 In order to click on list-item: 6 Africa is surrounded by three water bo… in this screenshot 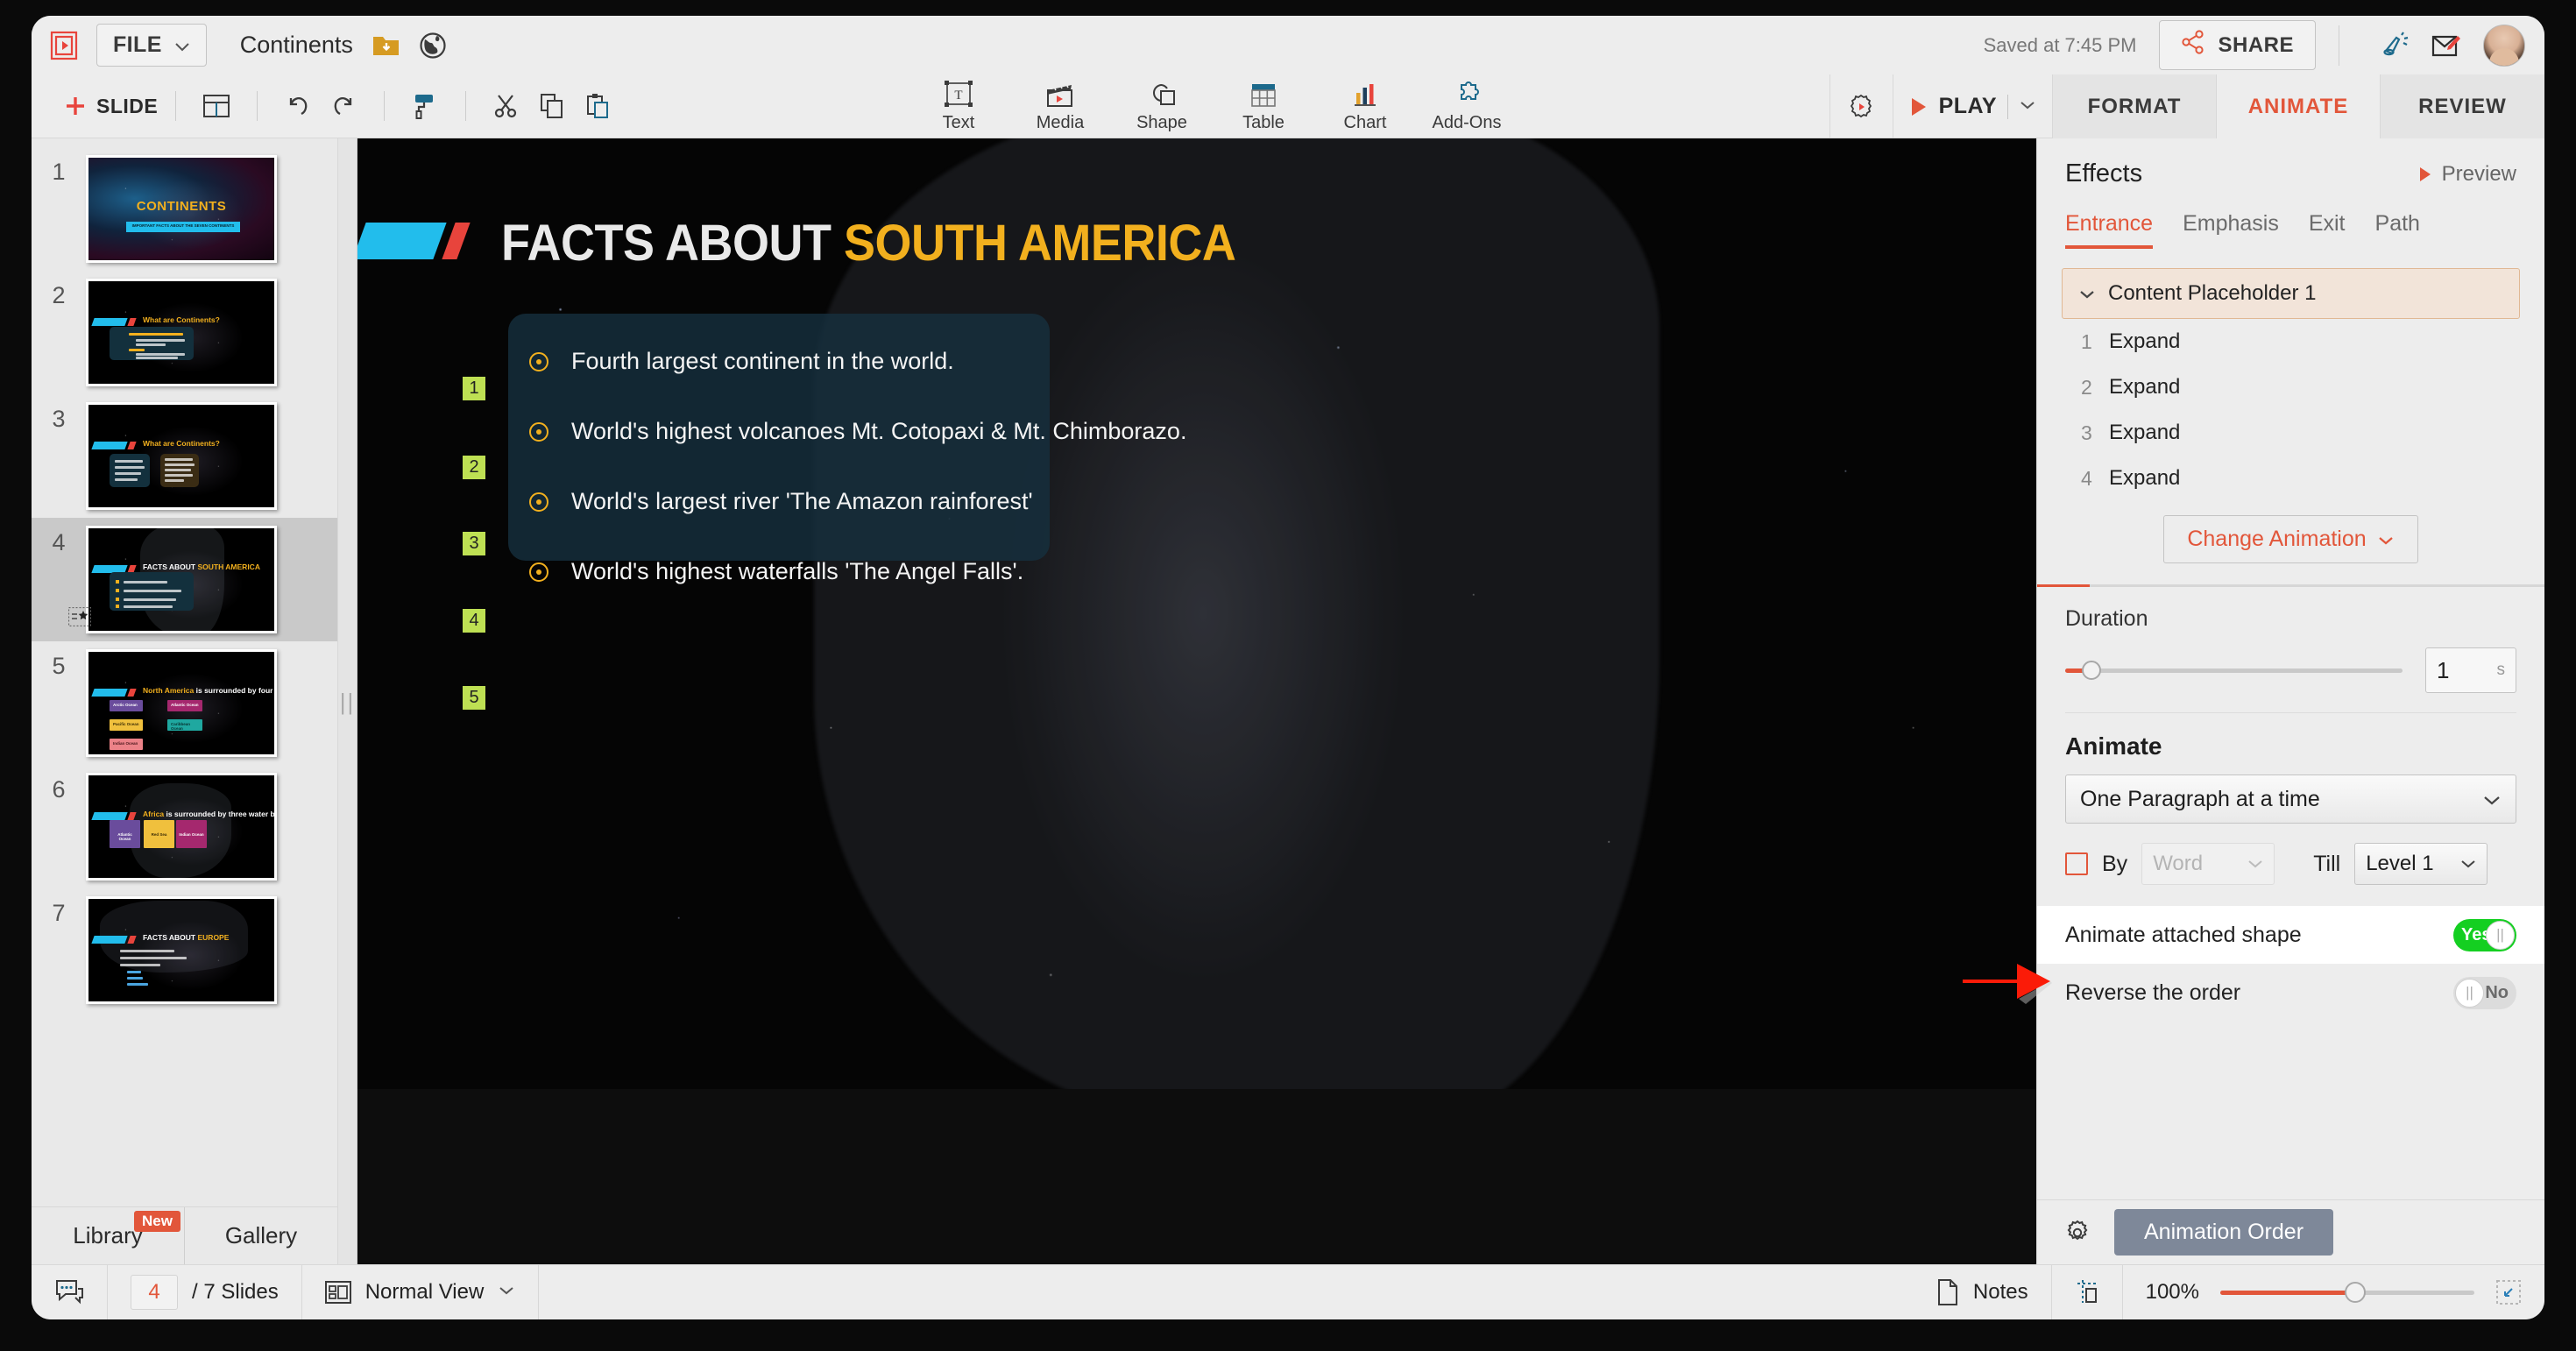, I will do `click(184, 826)`.